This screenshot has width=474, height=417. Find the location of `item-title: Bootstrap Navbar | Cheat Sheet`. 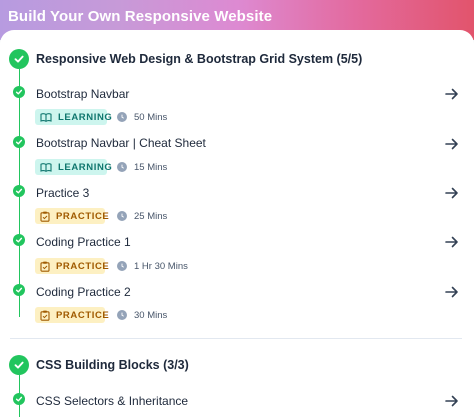

item-title: Bootstrap Navbar | Cheat Sheet is located at coordinates (121, 143).